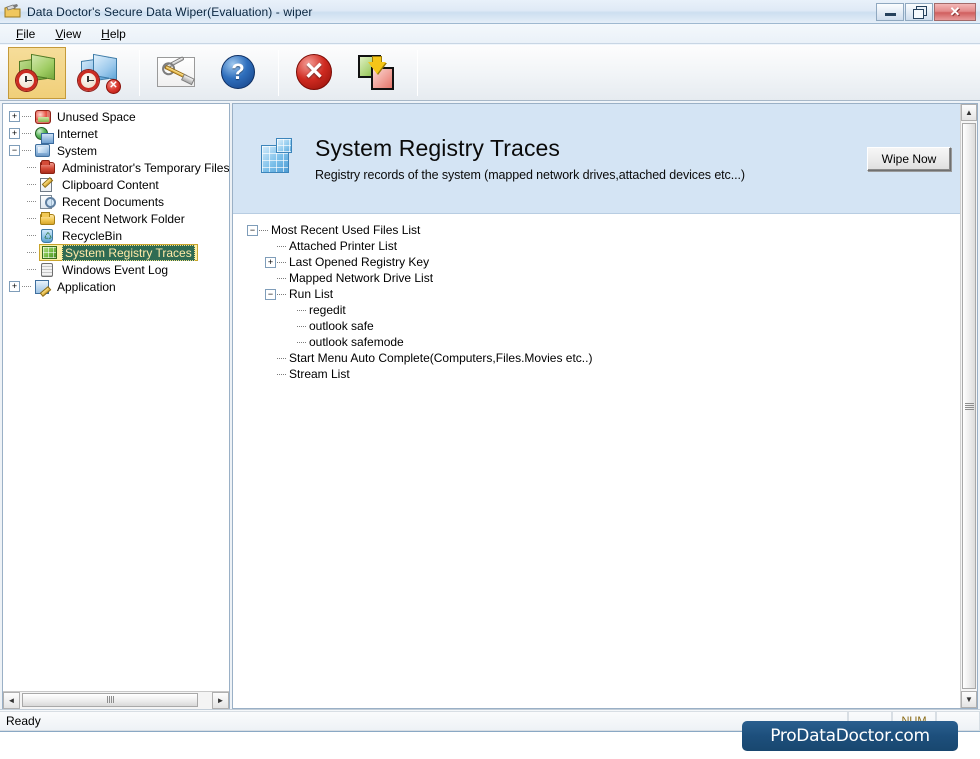 The width and height of the screenshot is (980, 759). I want to click on red-x-circle-icon: ✕, so click(315, 73).